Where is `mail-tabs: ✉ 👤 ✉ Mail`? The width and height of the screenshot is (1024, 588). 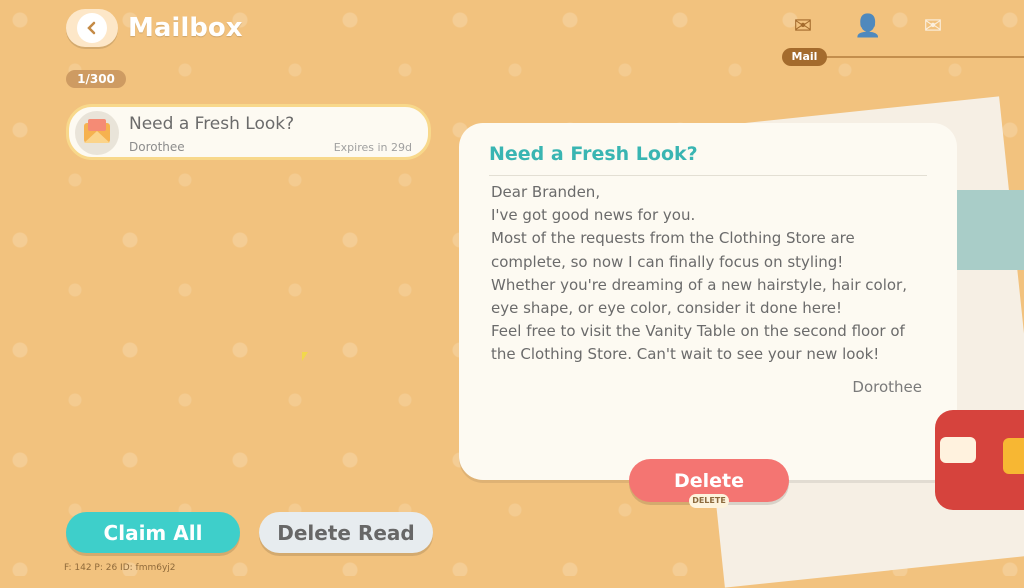 mail-tabs: ✉ 👤 ✉ Mail is located at coordinates (897, 40).